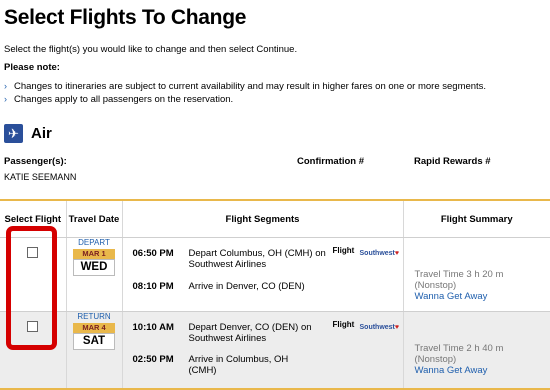 The width and height of the screenshot is (550, 390). What do you see at coordinates (94, 254) in the screenshot?
I see `travel-month: MAR 1` at bounding box center [94, 254].